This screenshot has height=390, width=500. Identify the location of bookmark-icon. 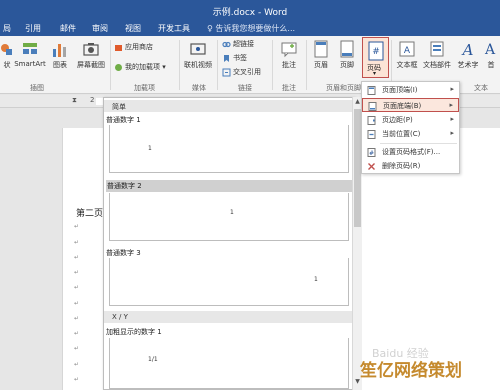
(226, 58).